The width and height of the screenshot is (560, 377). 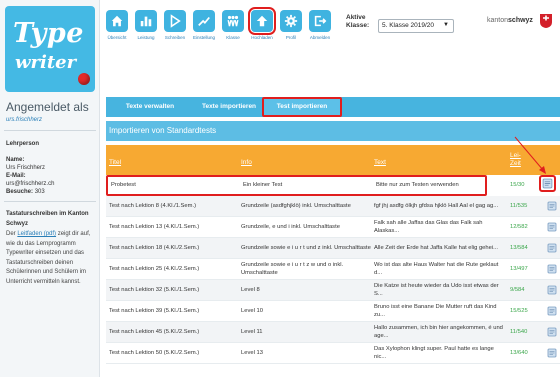 I want to click on leitfaden-link: Leitfaden (pdf), so click(x=36, y=234).